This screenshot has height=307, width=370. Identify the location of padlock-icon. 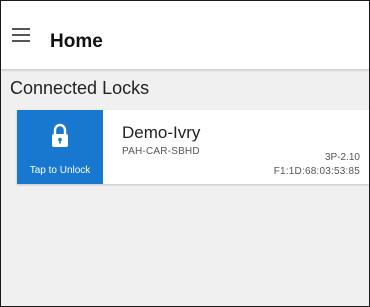
(60, 136).